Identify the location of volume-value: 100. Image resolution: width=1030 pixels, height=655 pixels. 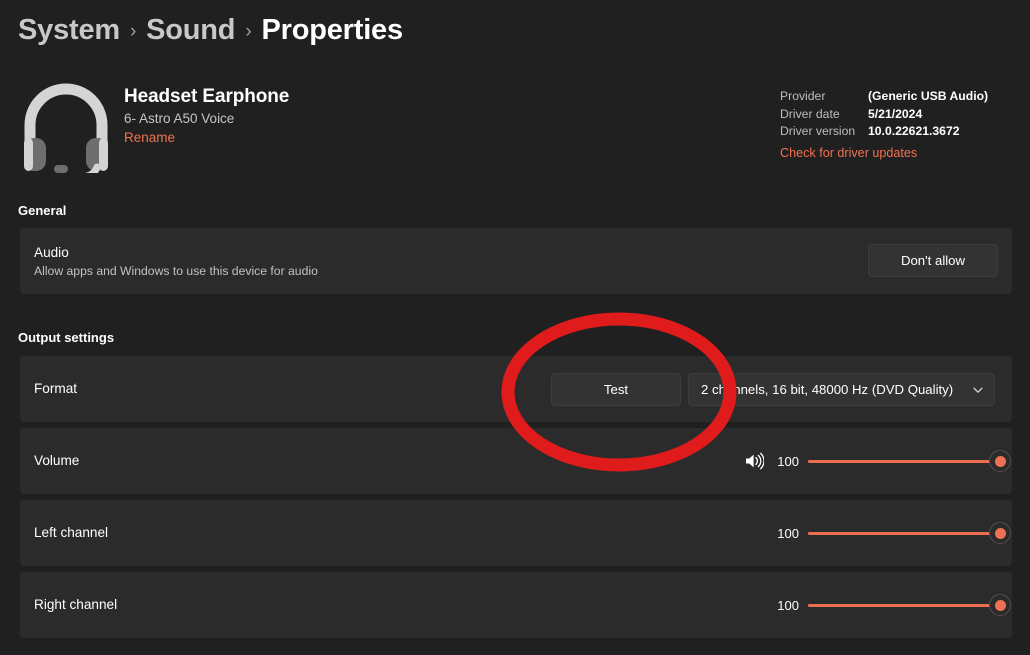
(788, 461).